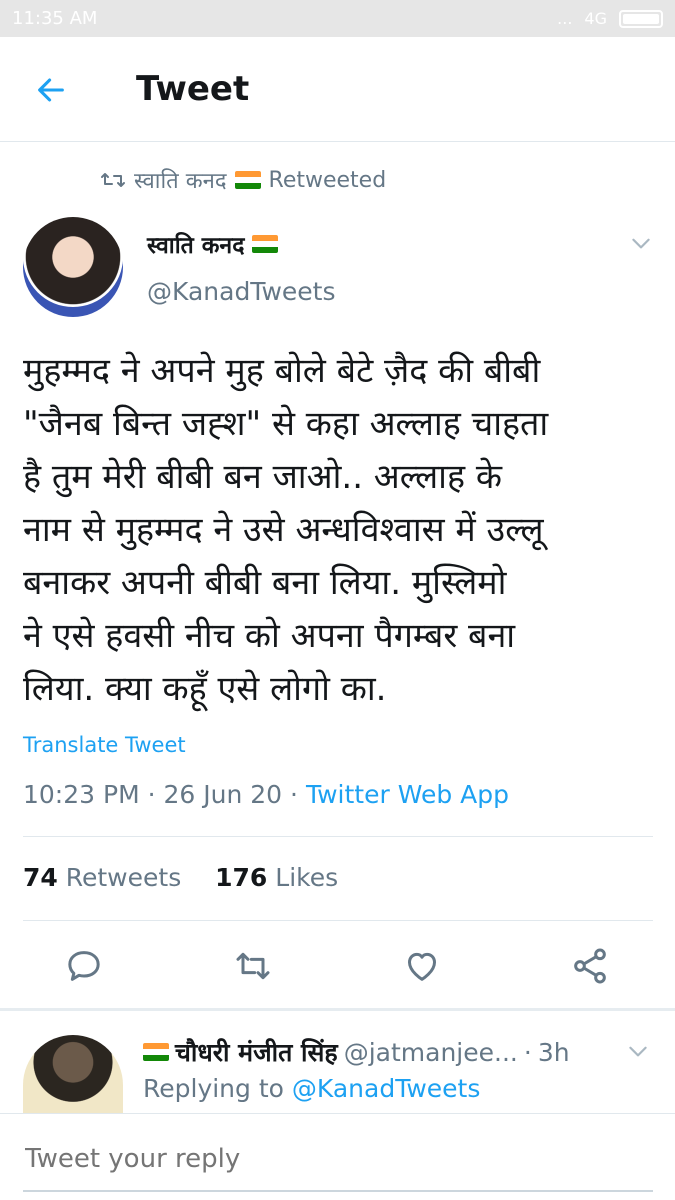 This screenshot has height=1200, width=675. Describe the element at coordinates (340, 1159) in the screenshot. I see `reply-input` at that location.